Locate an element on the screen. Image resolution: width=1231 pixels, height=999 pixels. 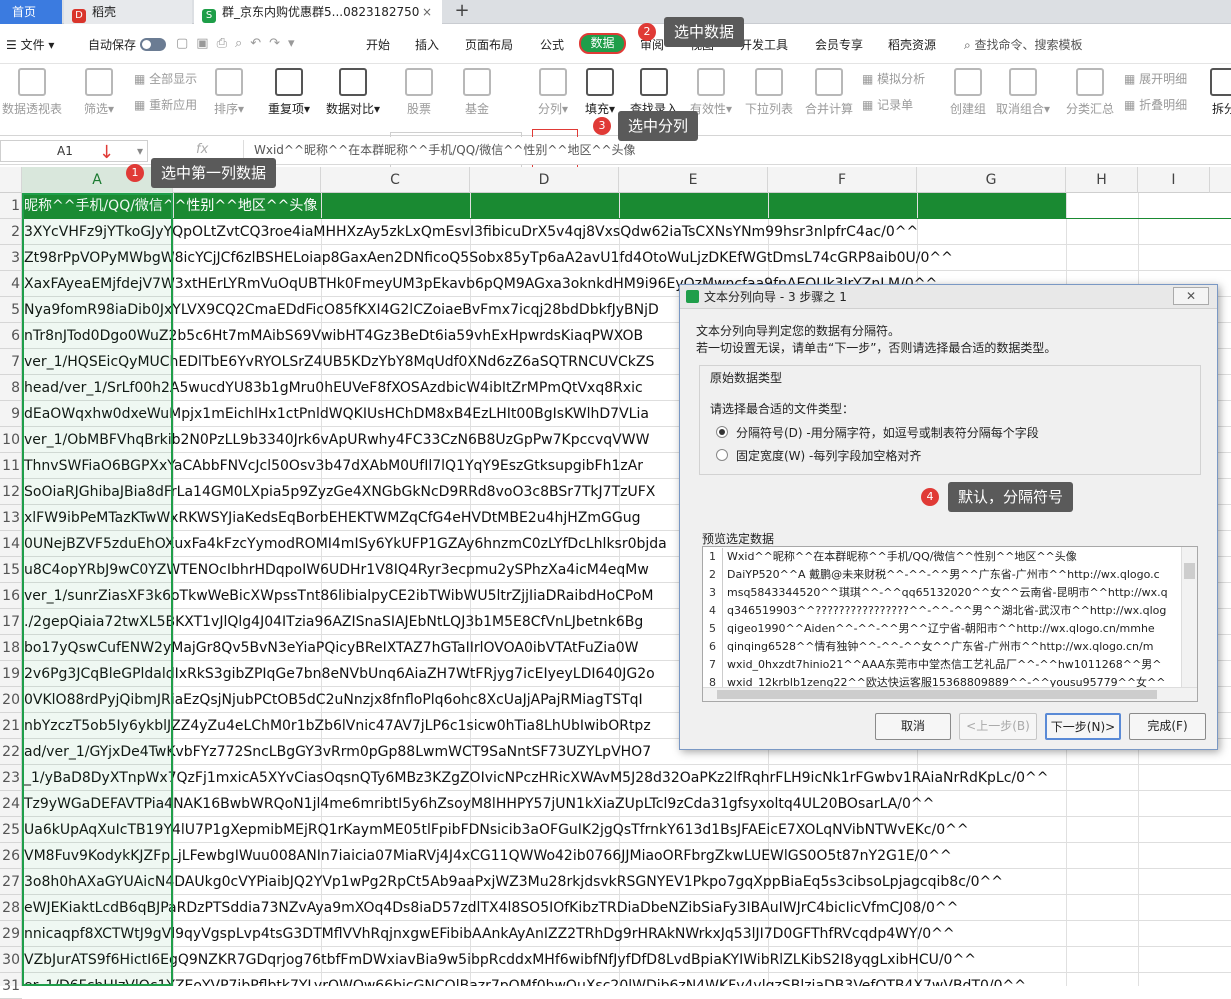
command-search: ⌕ 查找命令、搜索模板 is located at coordinates (1023, 44).